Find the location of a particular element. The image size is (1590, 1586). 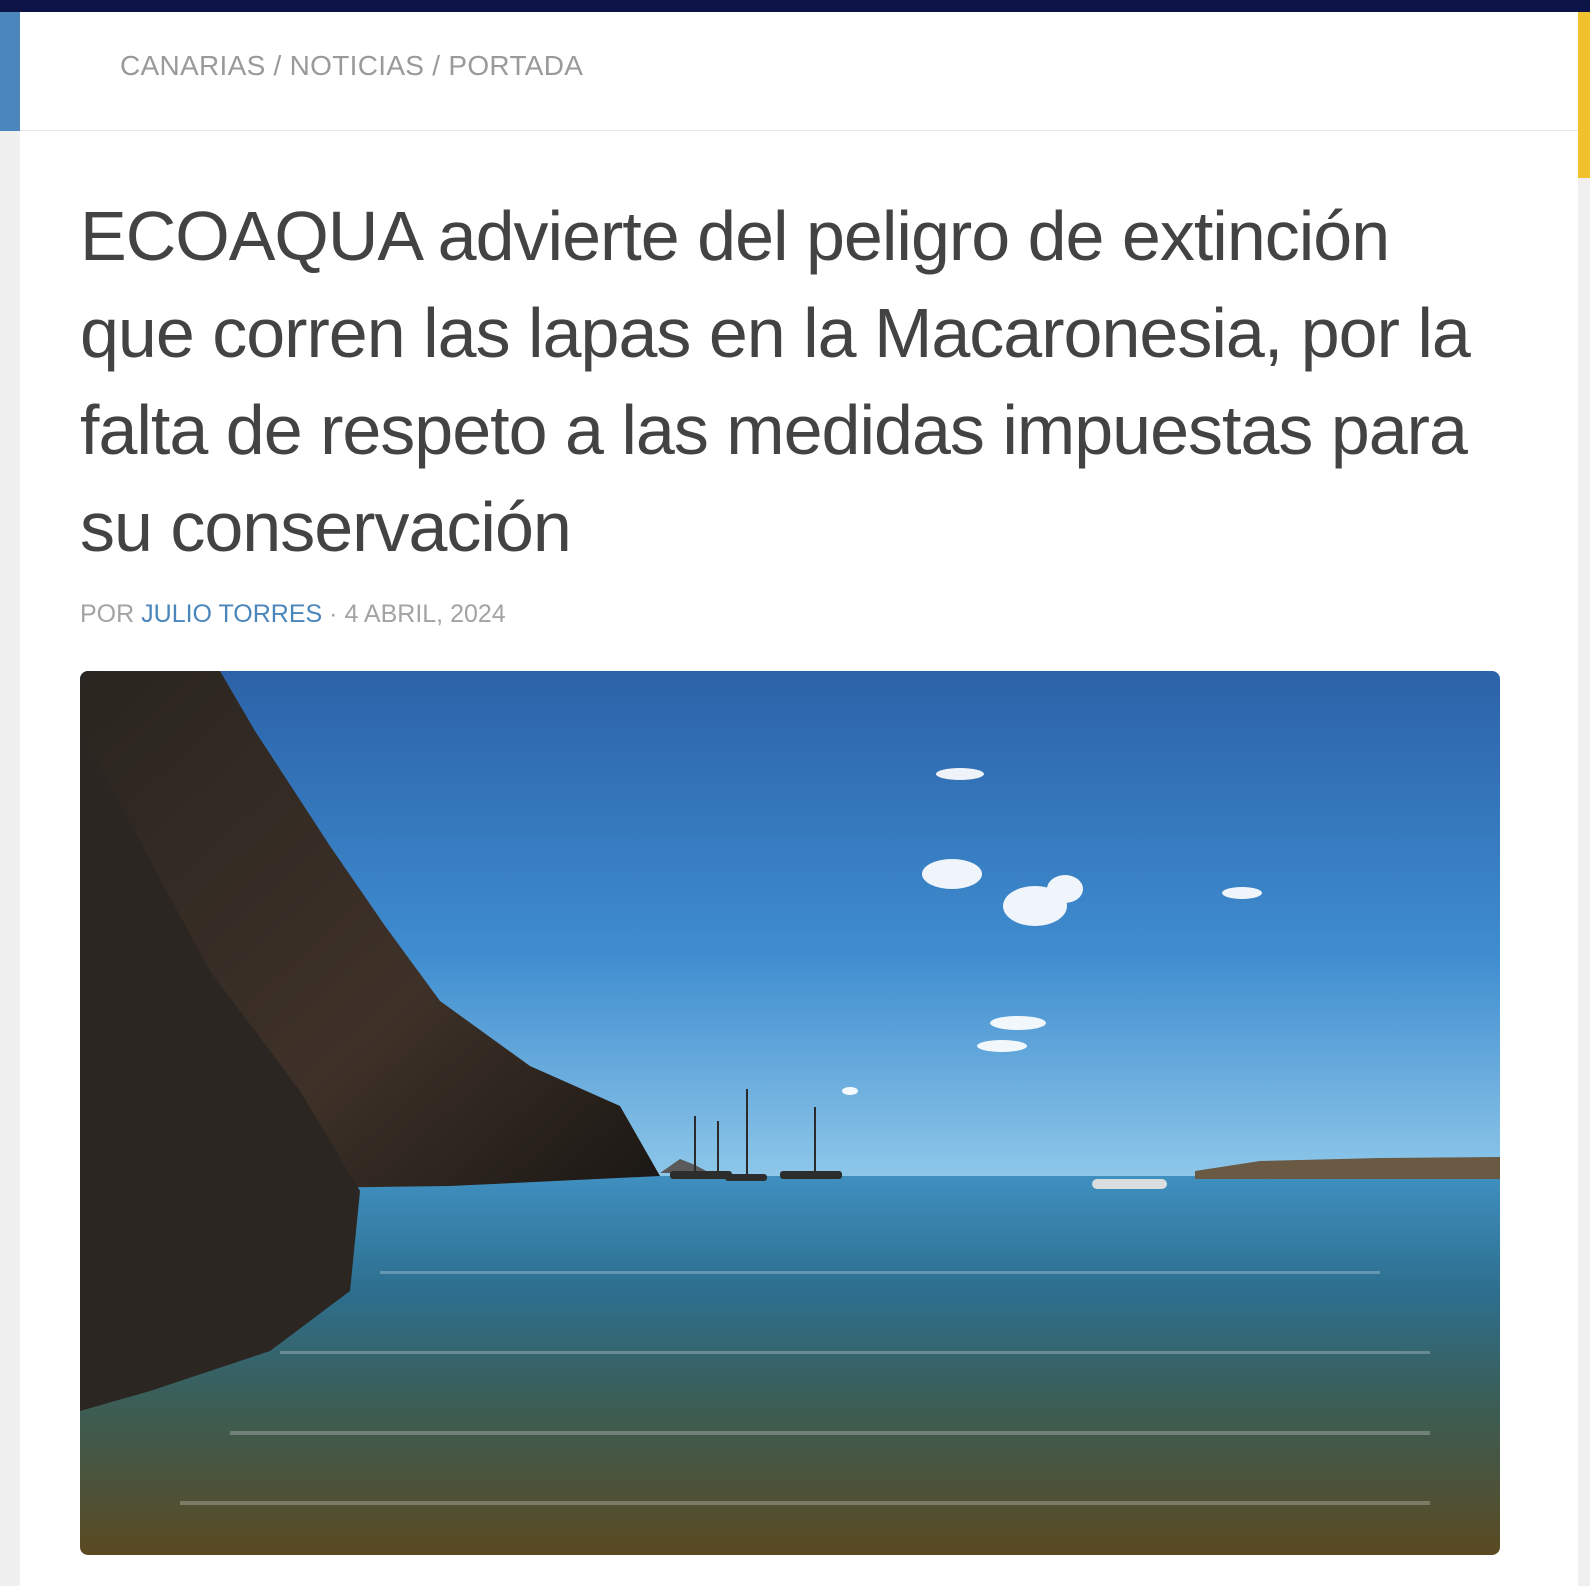

top-color-bar is located at coordinates (795, 6).